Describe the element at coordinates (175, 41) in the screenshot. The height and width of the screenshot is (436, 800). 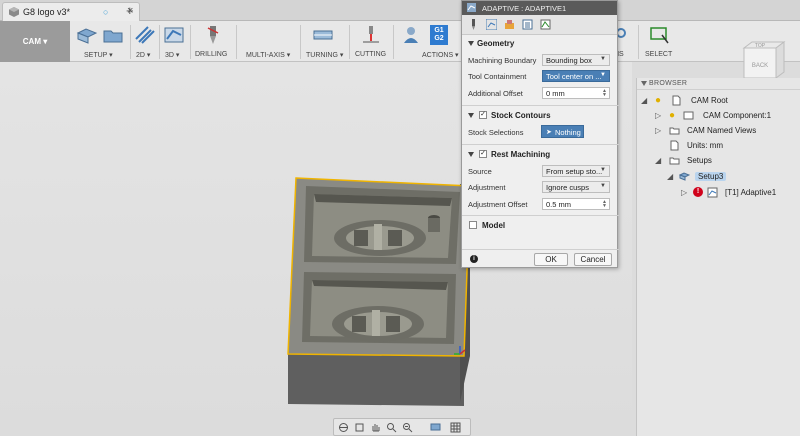
I see `3d-group: 3D ▾` at that location.